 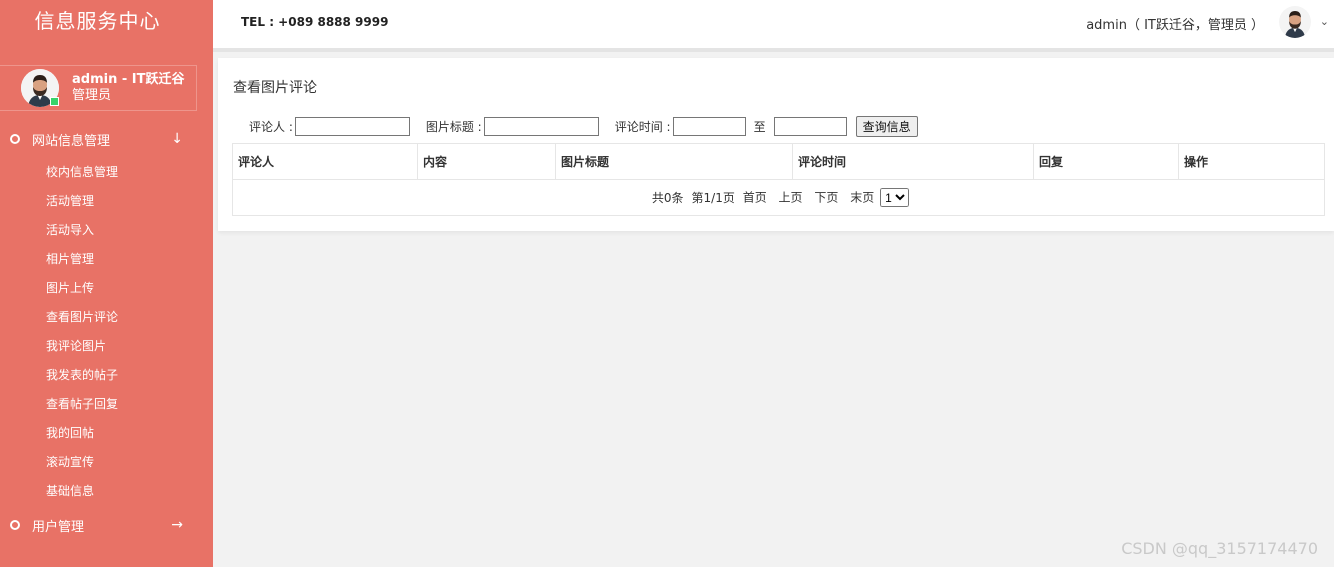 What do you see at coordinates (82, 172) in the screenshot?
I see `nav-item-campus-info: 校内信息管理` at bounding box center [82, 172].